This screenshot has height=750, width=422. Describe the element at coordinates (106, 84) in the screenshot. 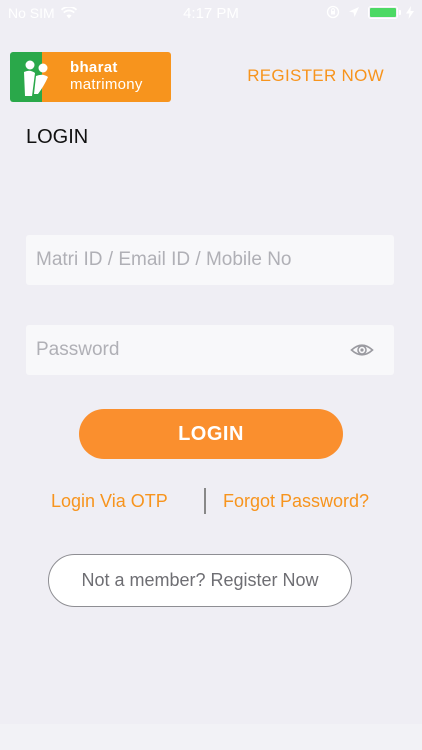

I see `logo-text-matrimony: matrimony` at that location.